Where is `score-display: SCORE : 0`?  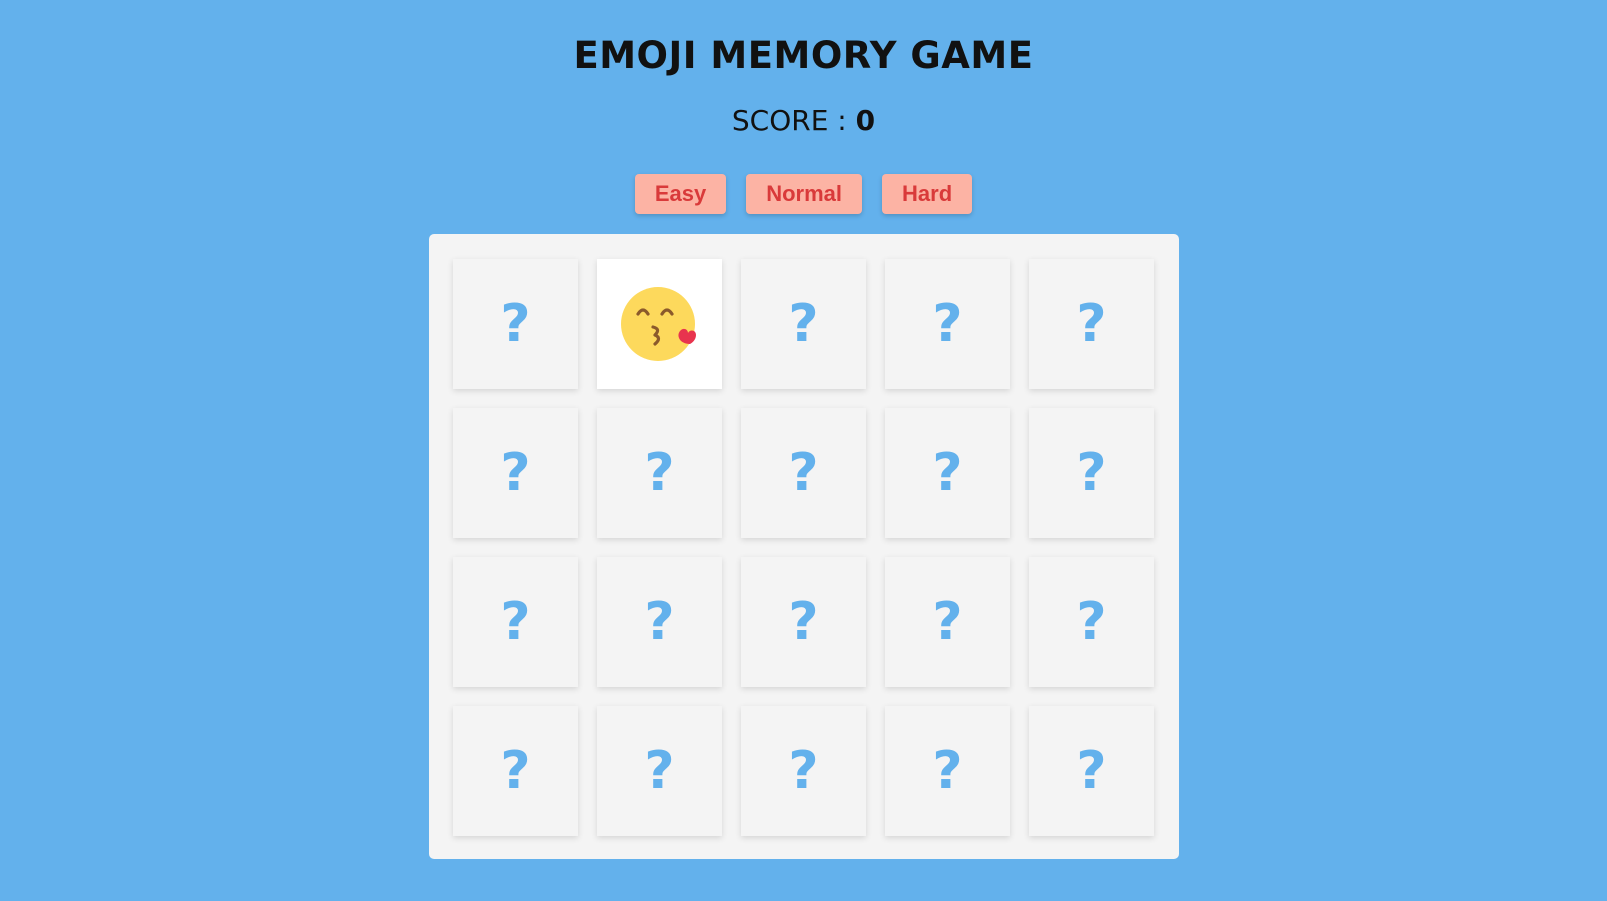
score-display: SCORE : 0 is located at coordinates (803, 120).